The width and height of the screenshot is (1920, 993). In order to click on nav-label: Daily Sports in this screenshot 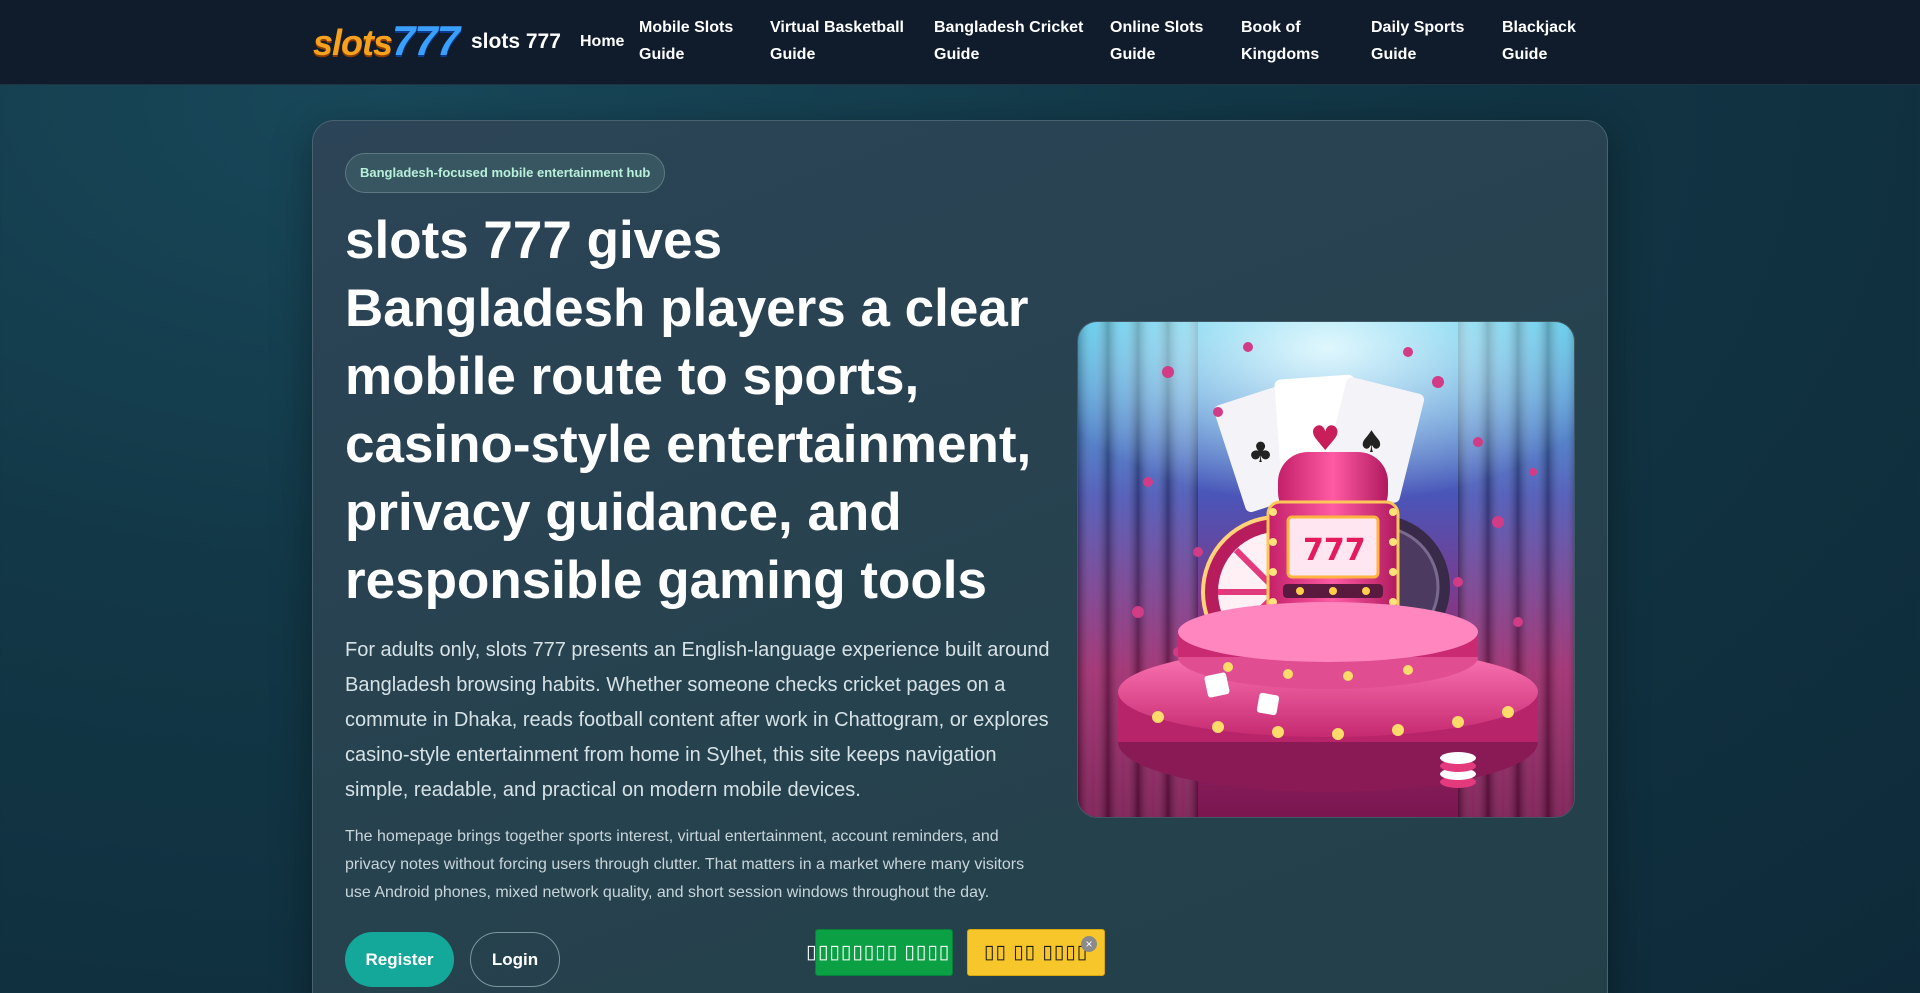, I will do `click(1418, 27)`.